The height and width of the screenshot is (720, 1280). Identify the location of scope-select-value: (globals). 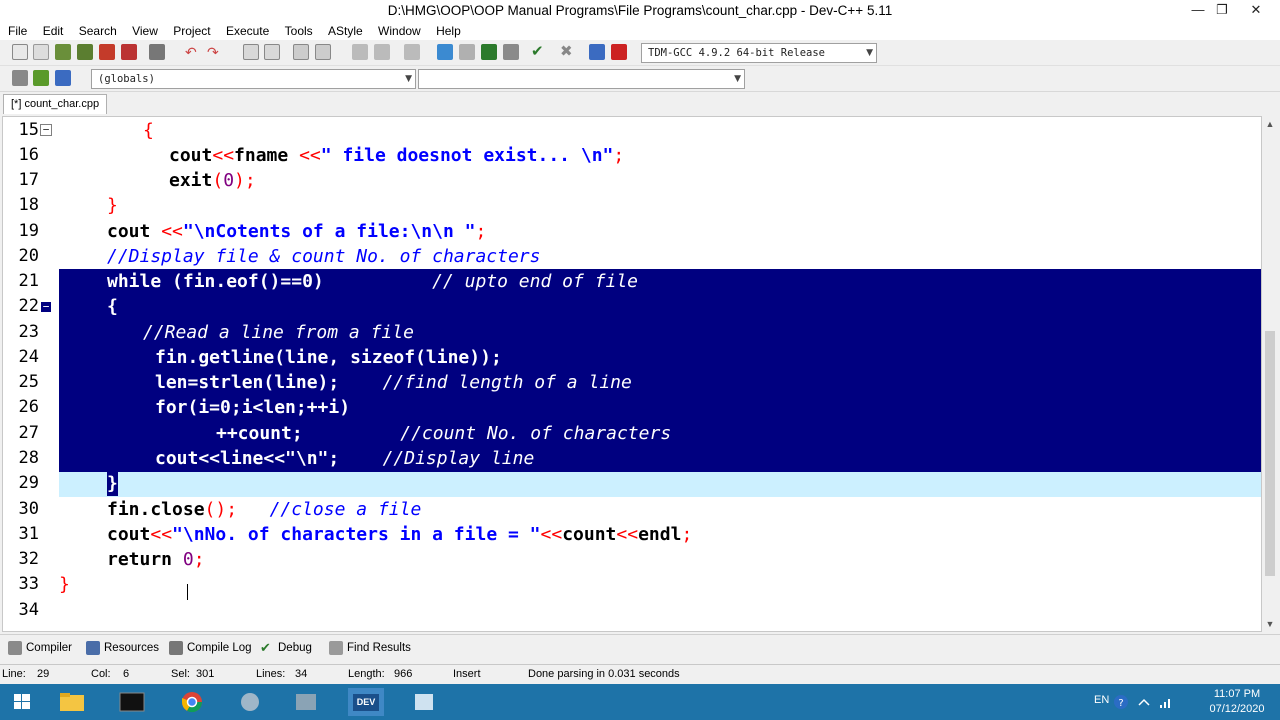
(126, 79).